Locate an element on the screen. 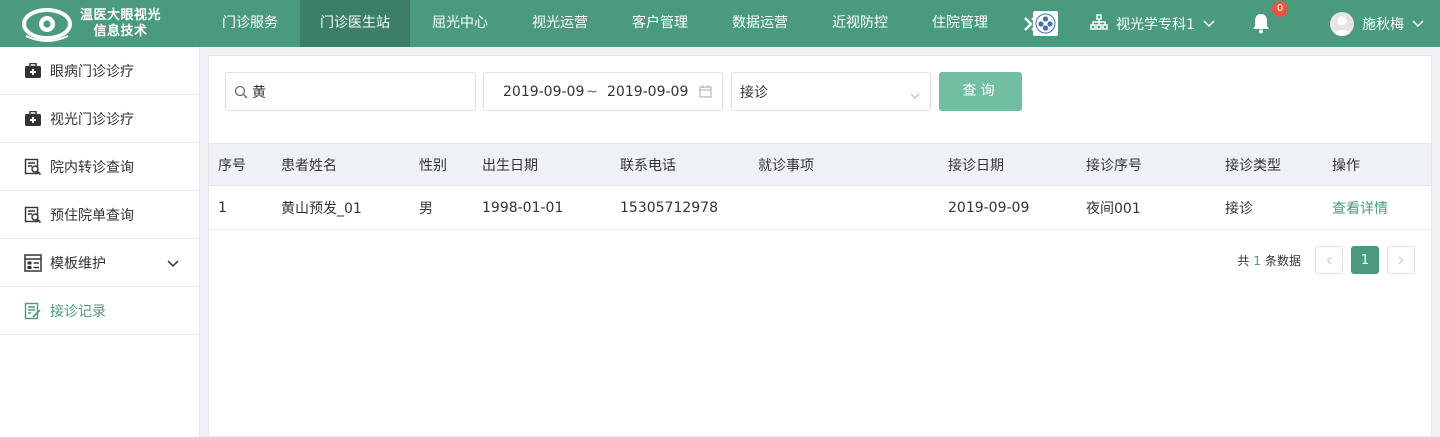  pagination-total-count: 1 is located at coordinates (1257, 260).